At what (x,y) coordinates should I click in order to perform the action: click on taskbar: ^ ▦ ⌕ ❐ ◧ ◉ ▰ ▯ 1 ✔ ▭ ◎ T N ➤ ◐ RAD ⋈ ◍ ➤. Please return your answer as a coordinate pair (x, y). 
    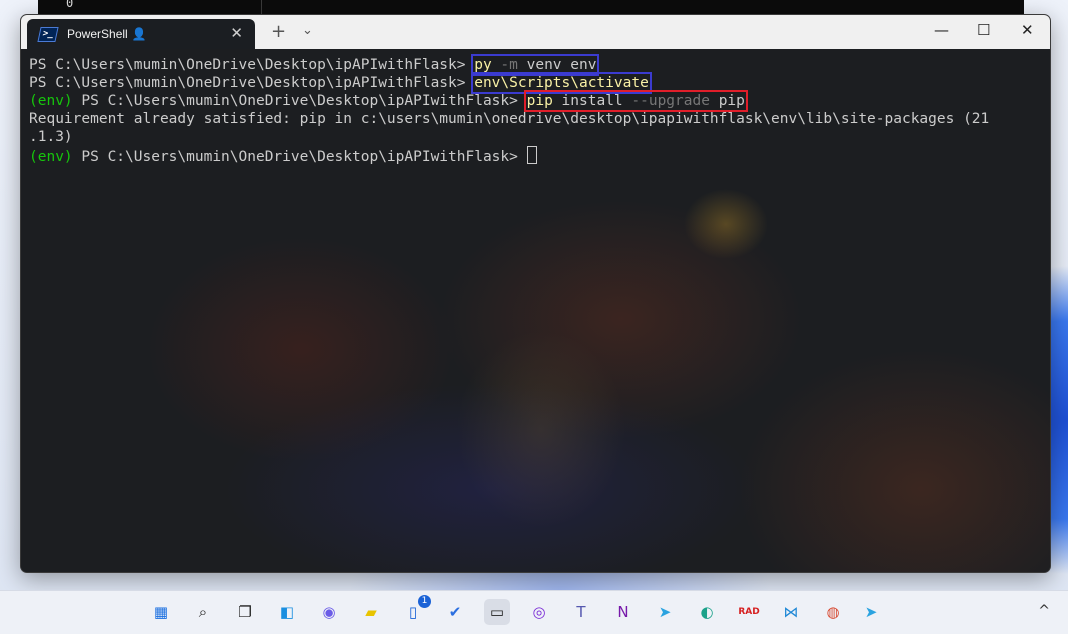
    Looking at the image, I should click on (534, 612).